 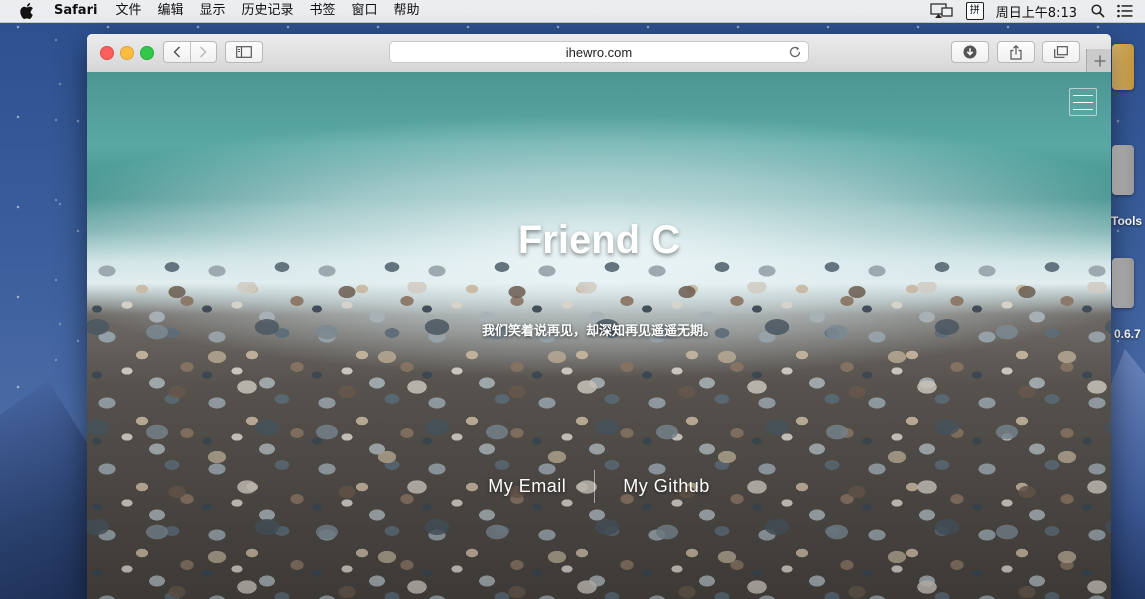 I want to click on minimize-window-button, so click(x=127, y=53).